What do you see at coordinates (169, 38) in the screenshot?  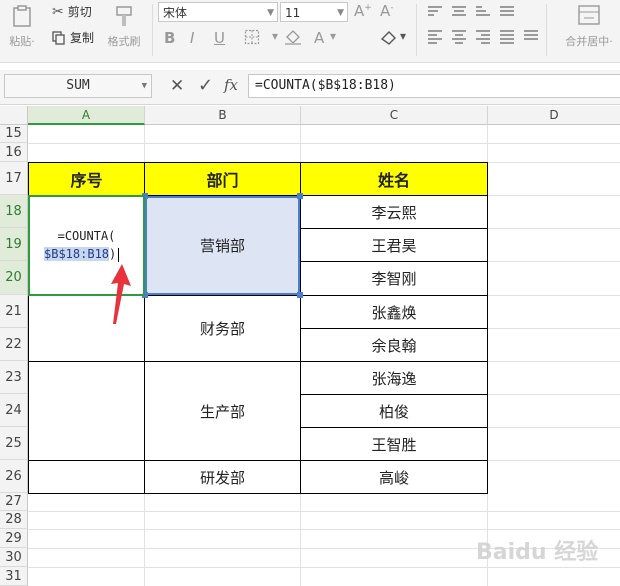 I see `bold-icon: B` at bounding box center [169, 38].